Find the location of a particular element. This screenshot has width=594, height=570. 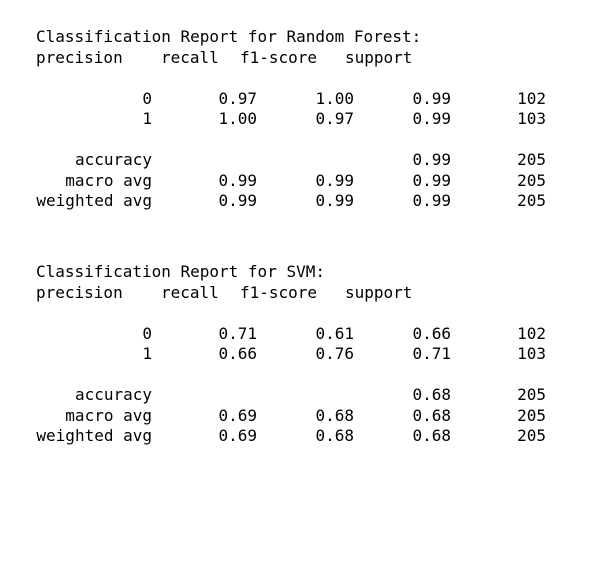

class-row: 1 1.00 0.97 0.99 103 is located at coordinates (306, 119).